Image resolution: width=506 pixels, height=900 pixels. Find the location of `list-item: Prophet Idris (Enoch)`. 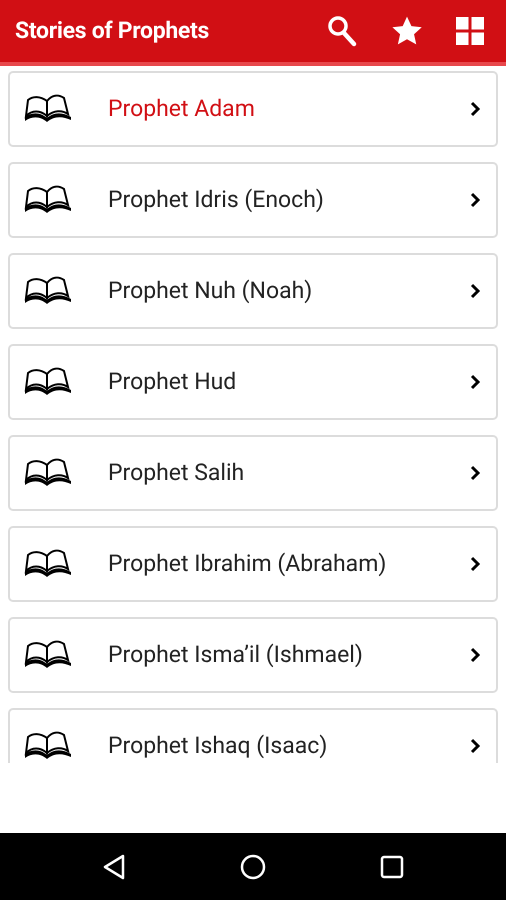

list-item: Prophet Idris (Enoch) is located at coordinates (253, 200).